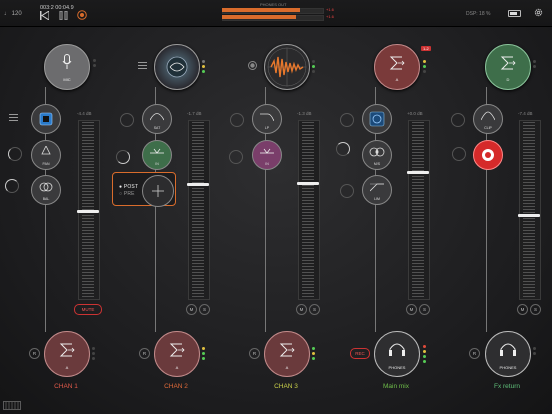  What do you see at coordinates (15, 154) in the screenshot?
I see `pan-knob` at bounding box center [15, 154].